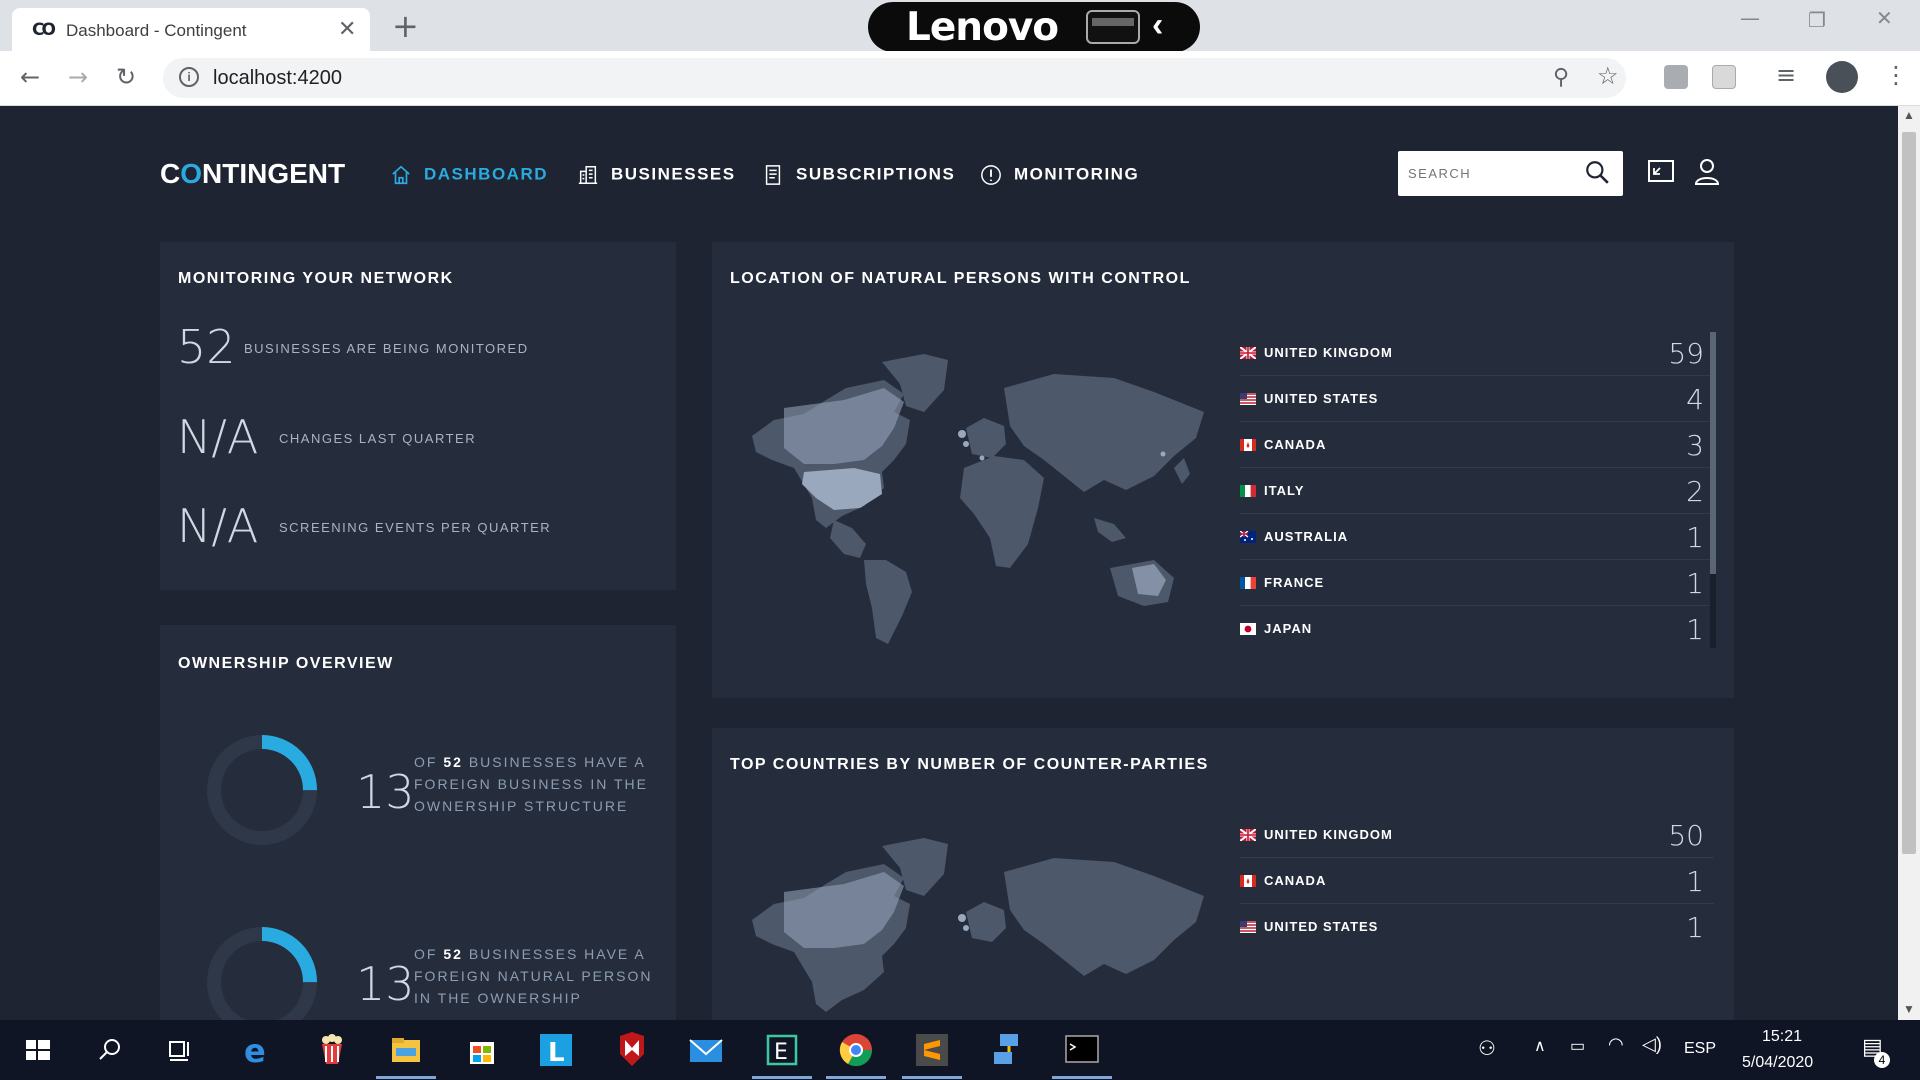  Describe the element at coordinates (1652, 1044) in the screenshot. I see `volume-icon: ◁)` at that location.